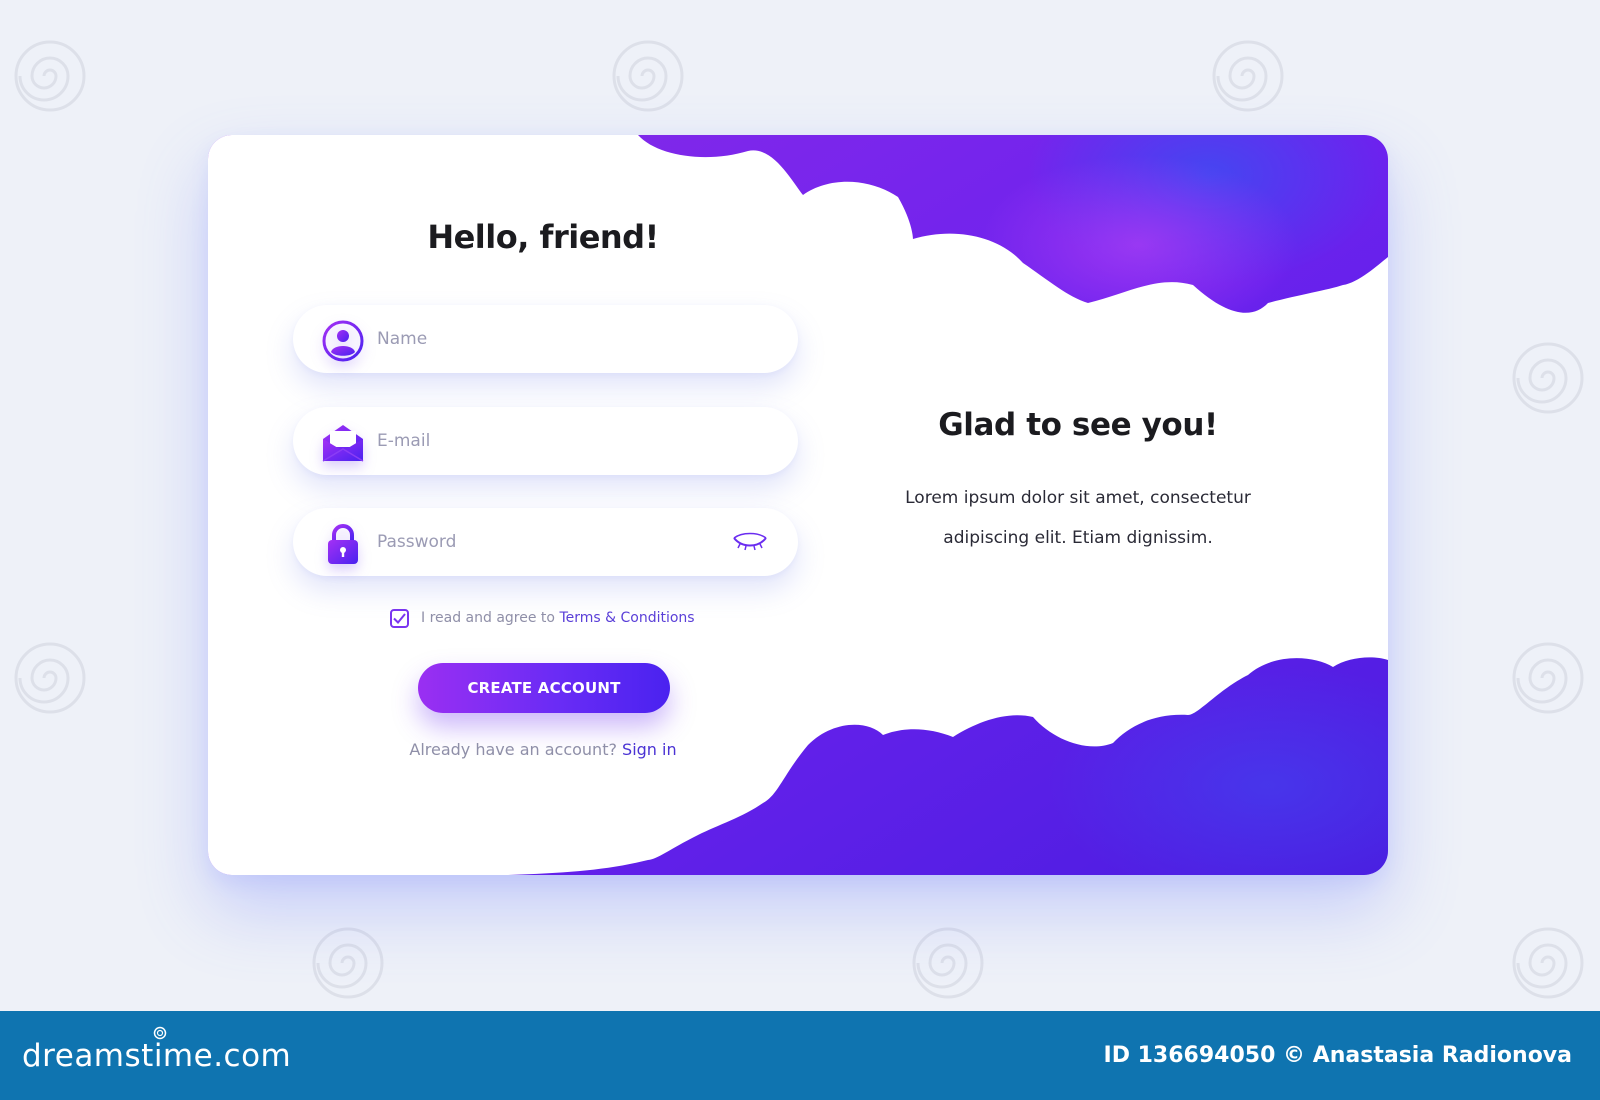 This screenshot has width=1600, height=1100. What do you see at coordinates (490, 618) in the screenshot?
I see `terms-prefix: I read and agree to` at bounding box center [490, 618].